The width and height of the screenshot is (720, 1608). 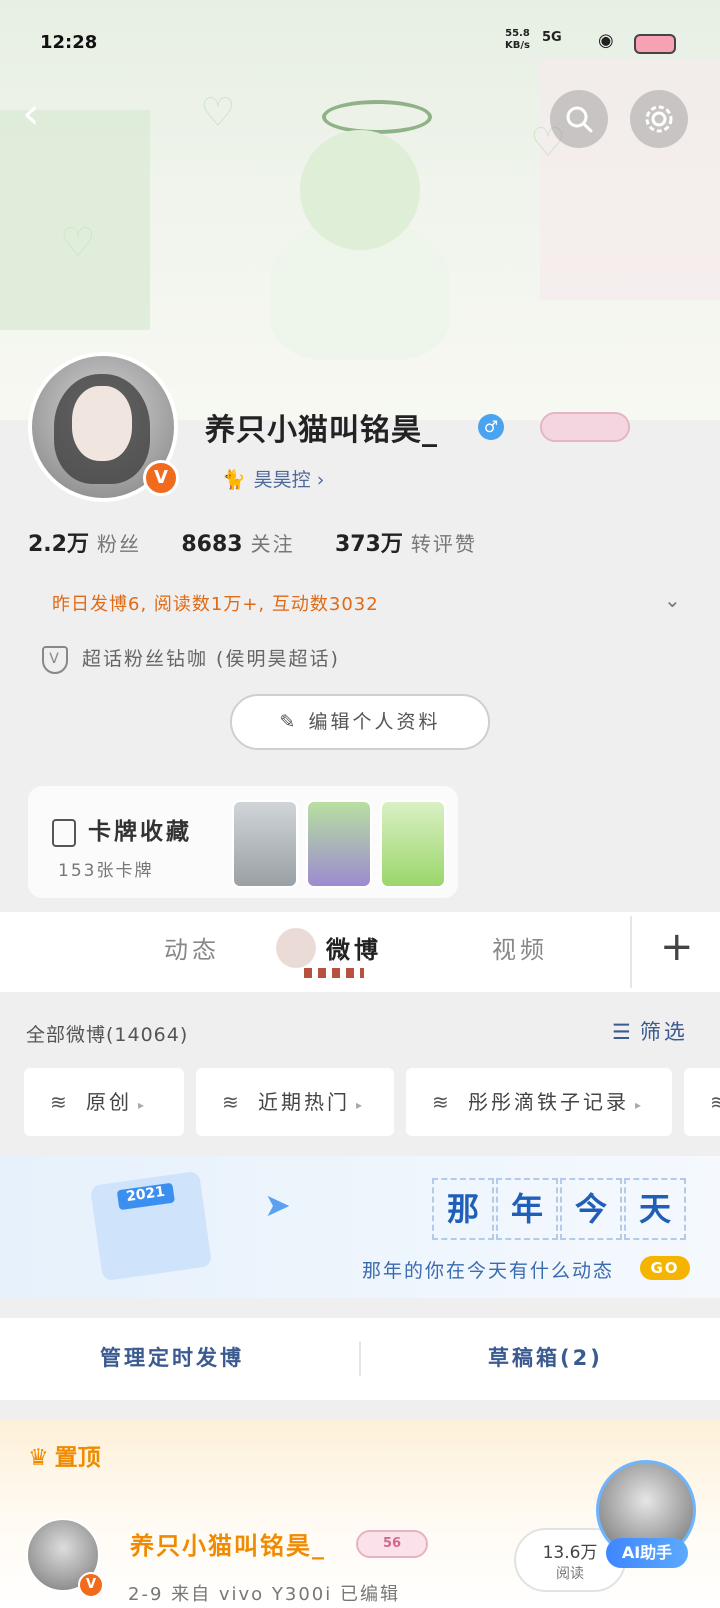 I want to click on card-collection: 卡牌收藏 153张卡牌, so click(x=243, y=842).